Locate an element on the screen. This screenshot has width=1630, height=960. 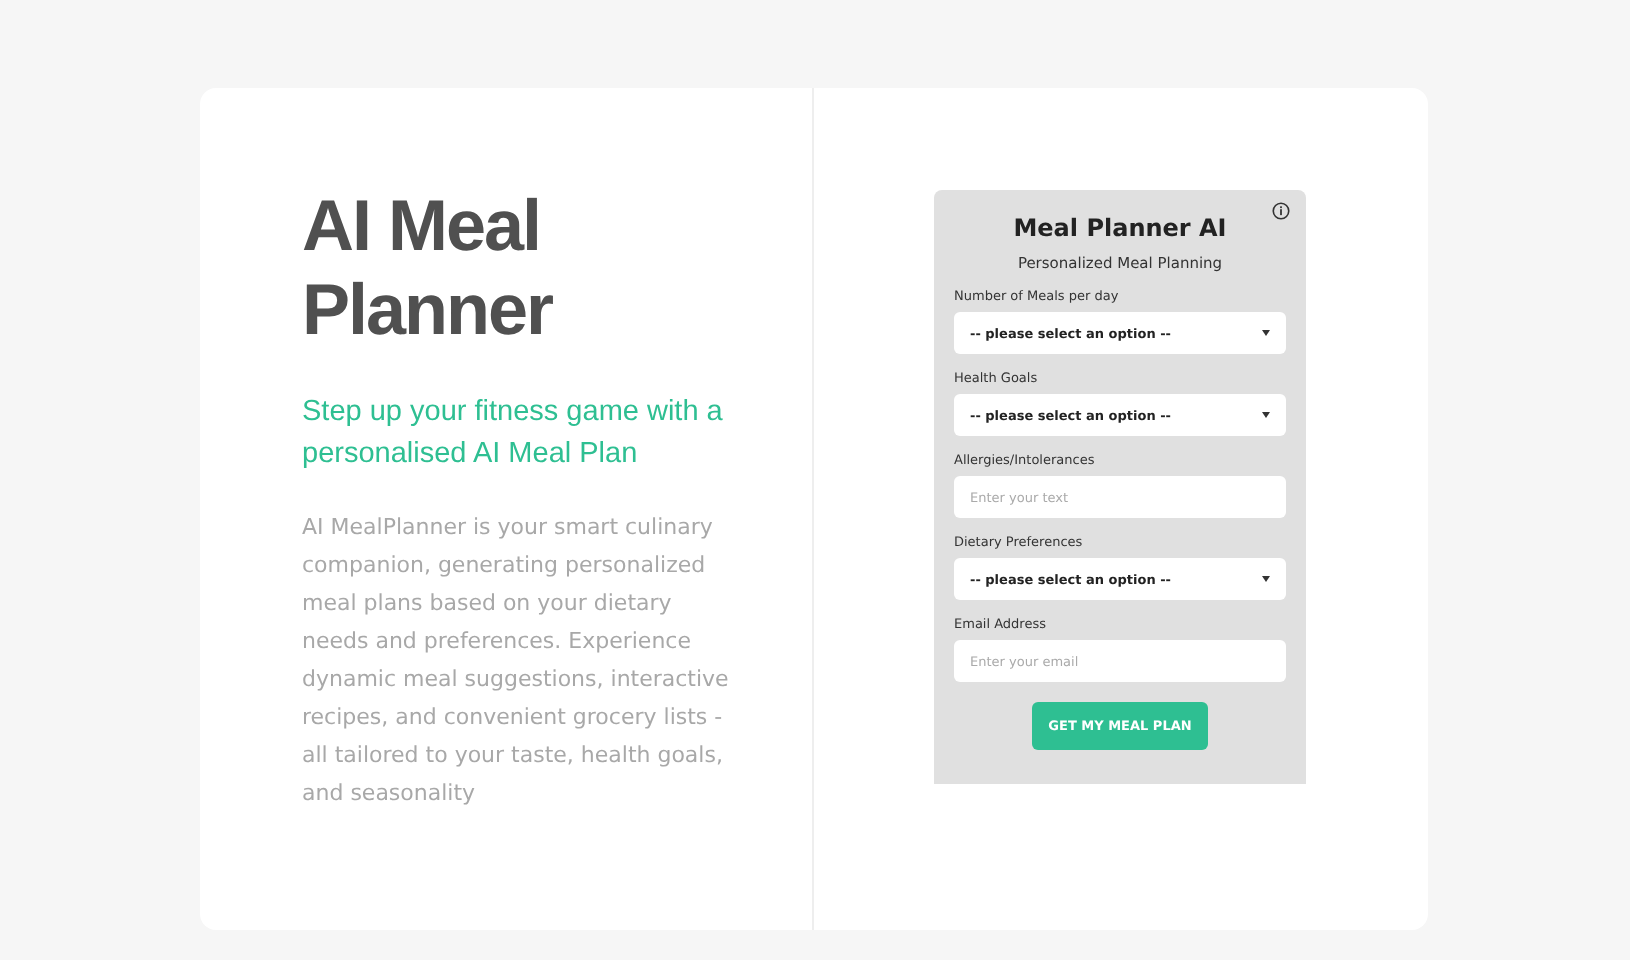
page-title: AI Meal Planner is located at coordinates (428, 268).